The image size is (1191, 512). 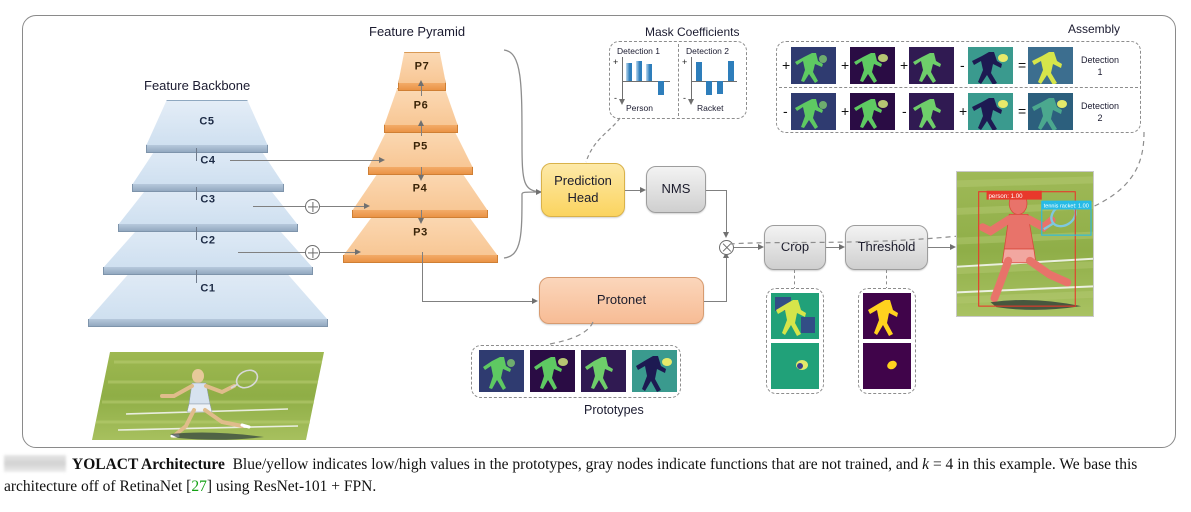 I want to click on detection1-minus-sign: -, so click(x=615, y=98).